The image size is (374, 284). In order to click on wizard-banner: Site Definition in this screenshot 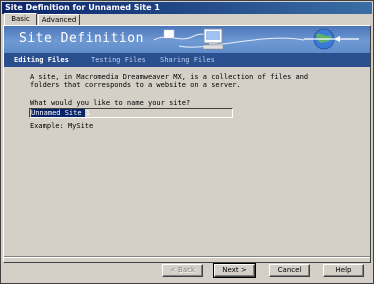, I will do `click(187, 39)`.